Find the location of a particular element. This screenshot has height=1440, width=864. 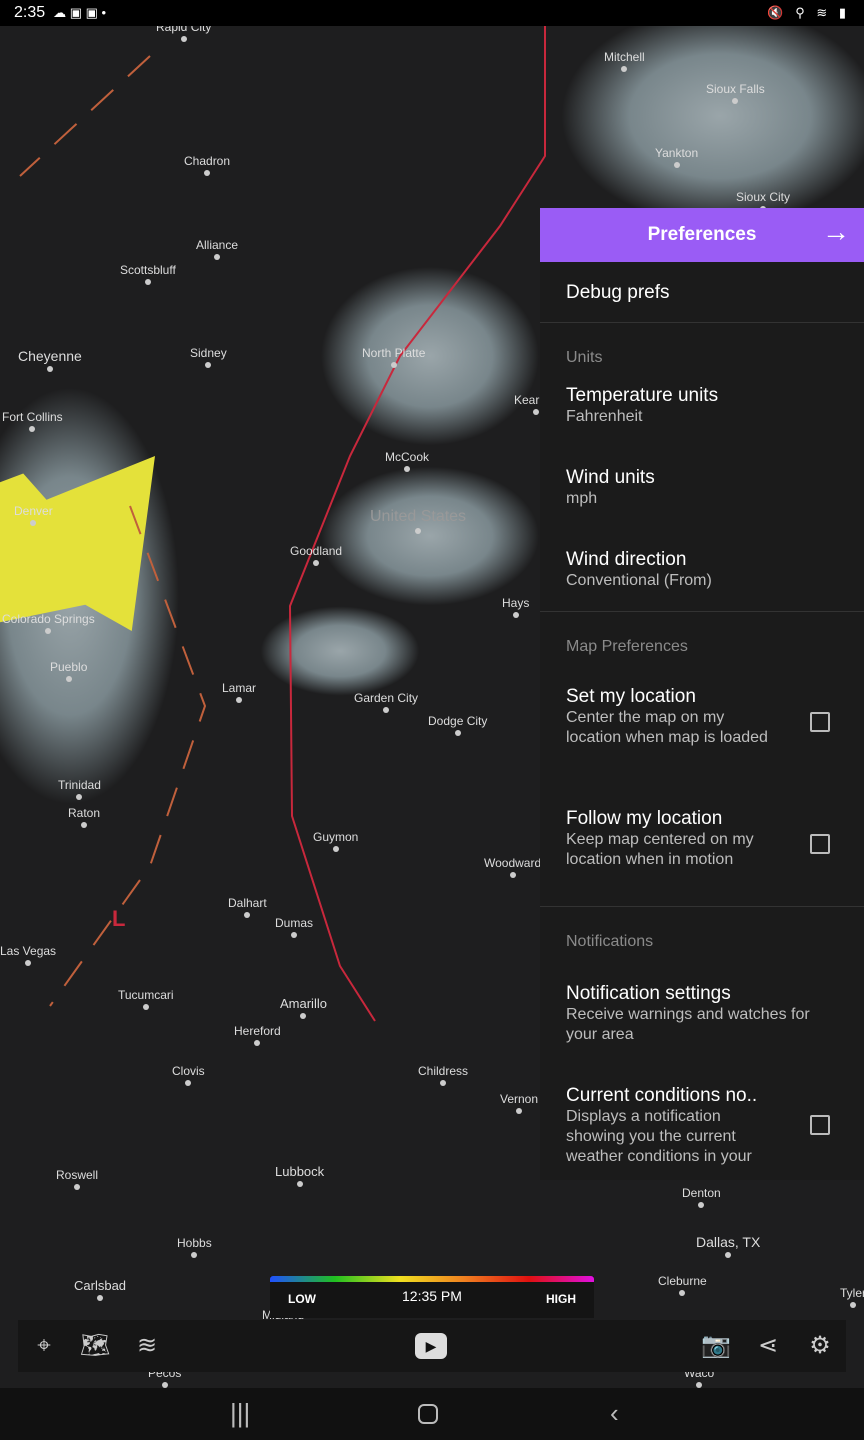

city-label: Alliance is located at coordinates (217, 249).